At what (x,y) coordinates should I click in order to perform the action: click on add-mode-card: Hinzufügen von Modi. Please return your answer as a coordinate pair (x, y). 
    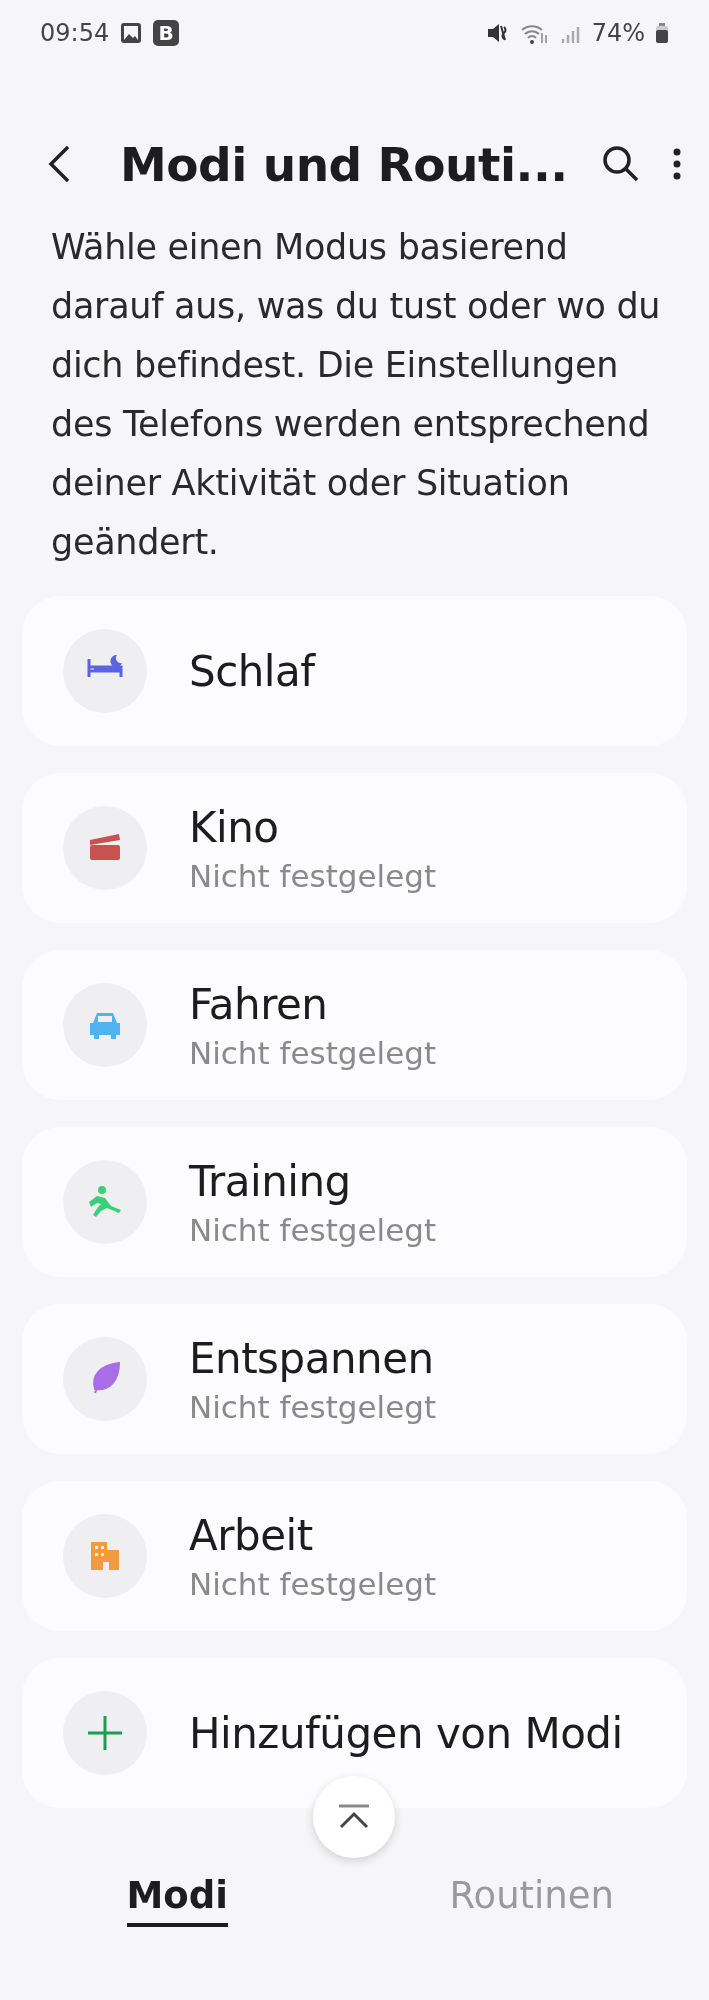
    Looking at the image, I should click on (354, 1733).